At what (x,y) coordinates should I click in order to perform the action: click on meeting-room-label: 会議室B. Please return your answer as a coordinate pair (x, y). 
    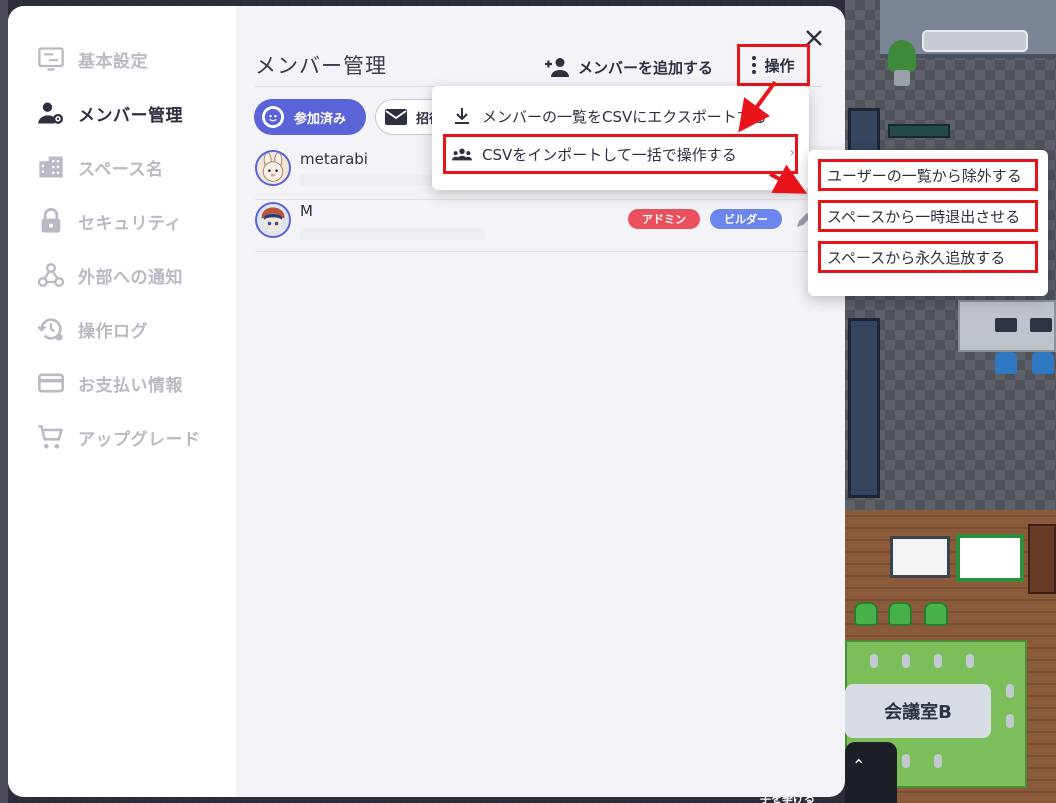
    Looking at the image, I should click on (918, 711).